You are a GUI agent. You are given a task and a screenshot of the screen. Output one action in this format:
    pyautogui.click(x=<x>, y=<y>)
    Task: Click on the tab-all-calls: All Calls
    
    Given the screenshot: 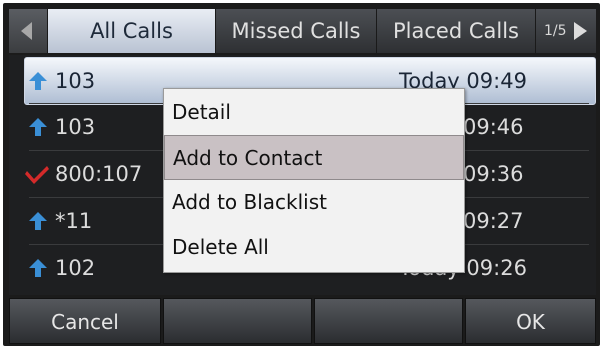 What is the action you would take?
    pyautogui.click(x=132, y=31)
    